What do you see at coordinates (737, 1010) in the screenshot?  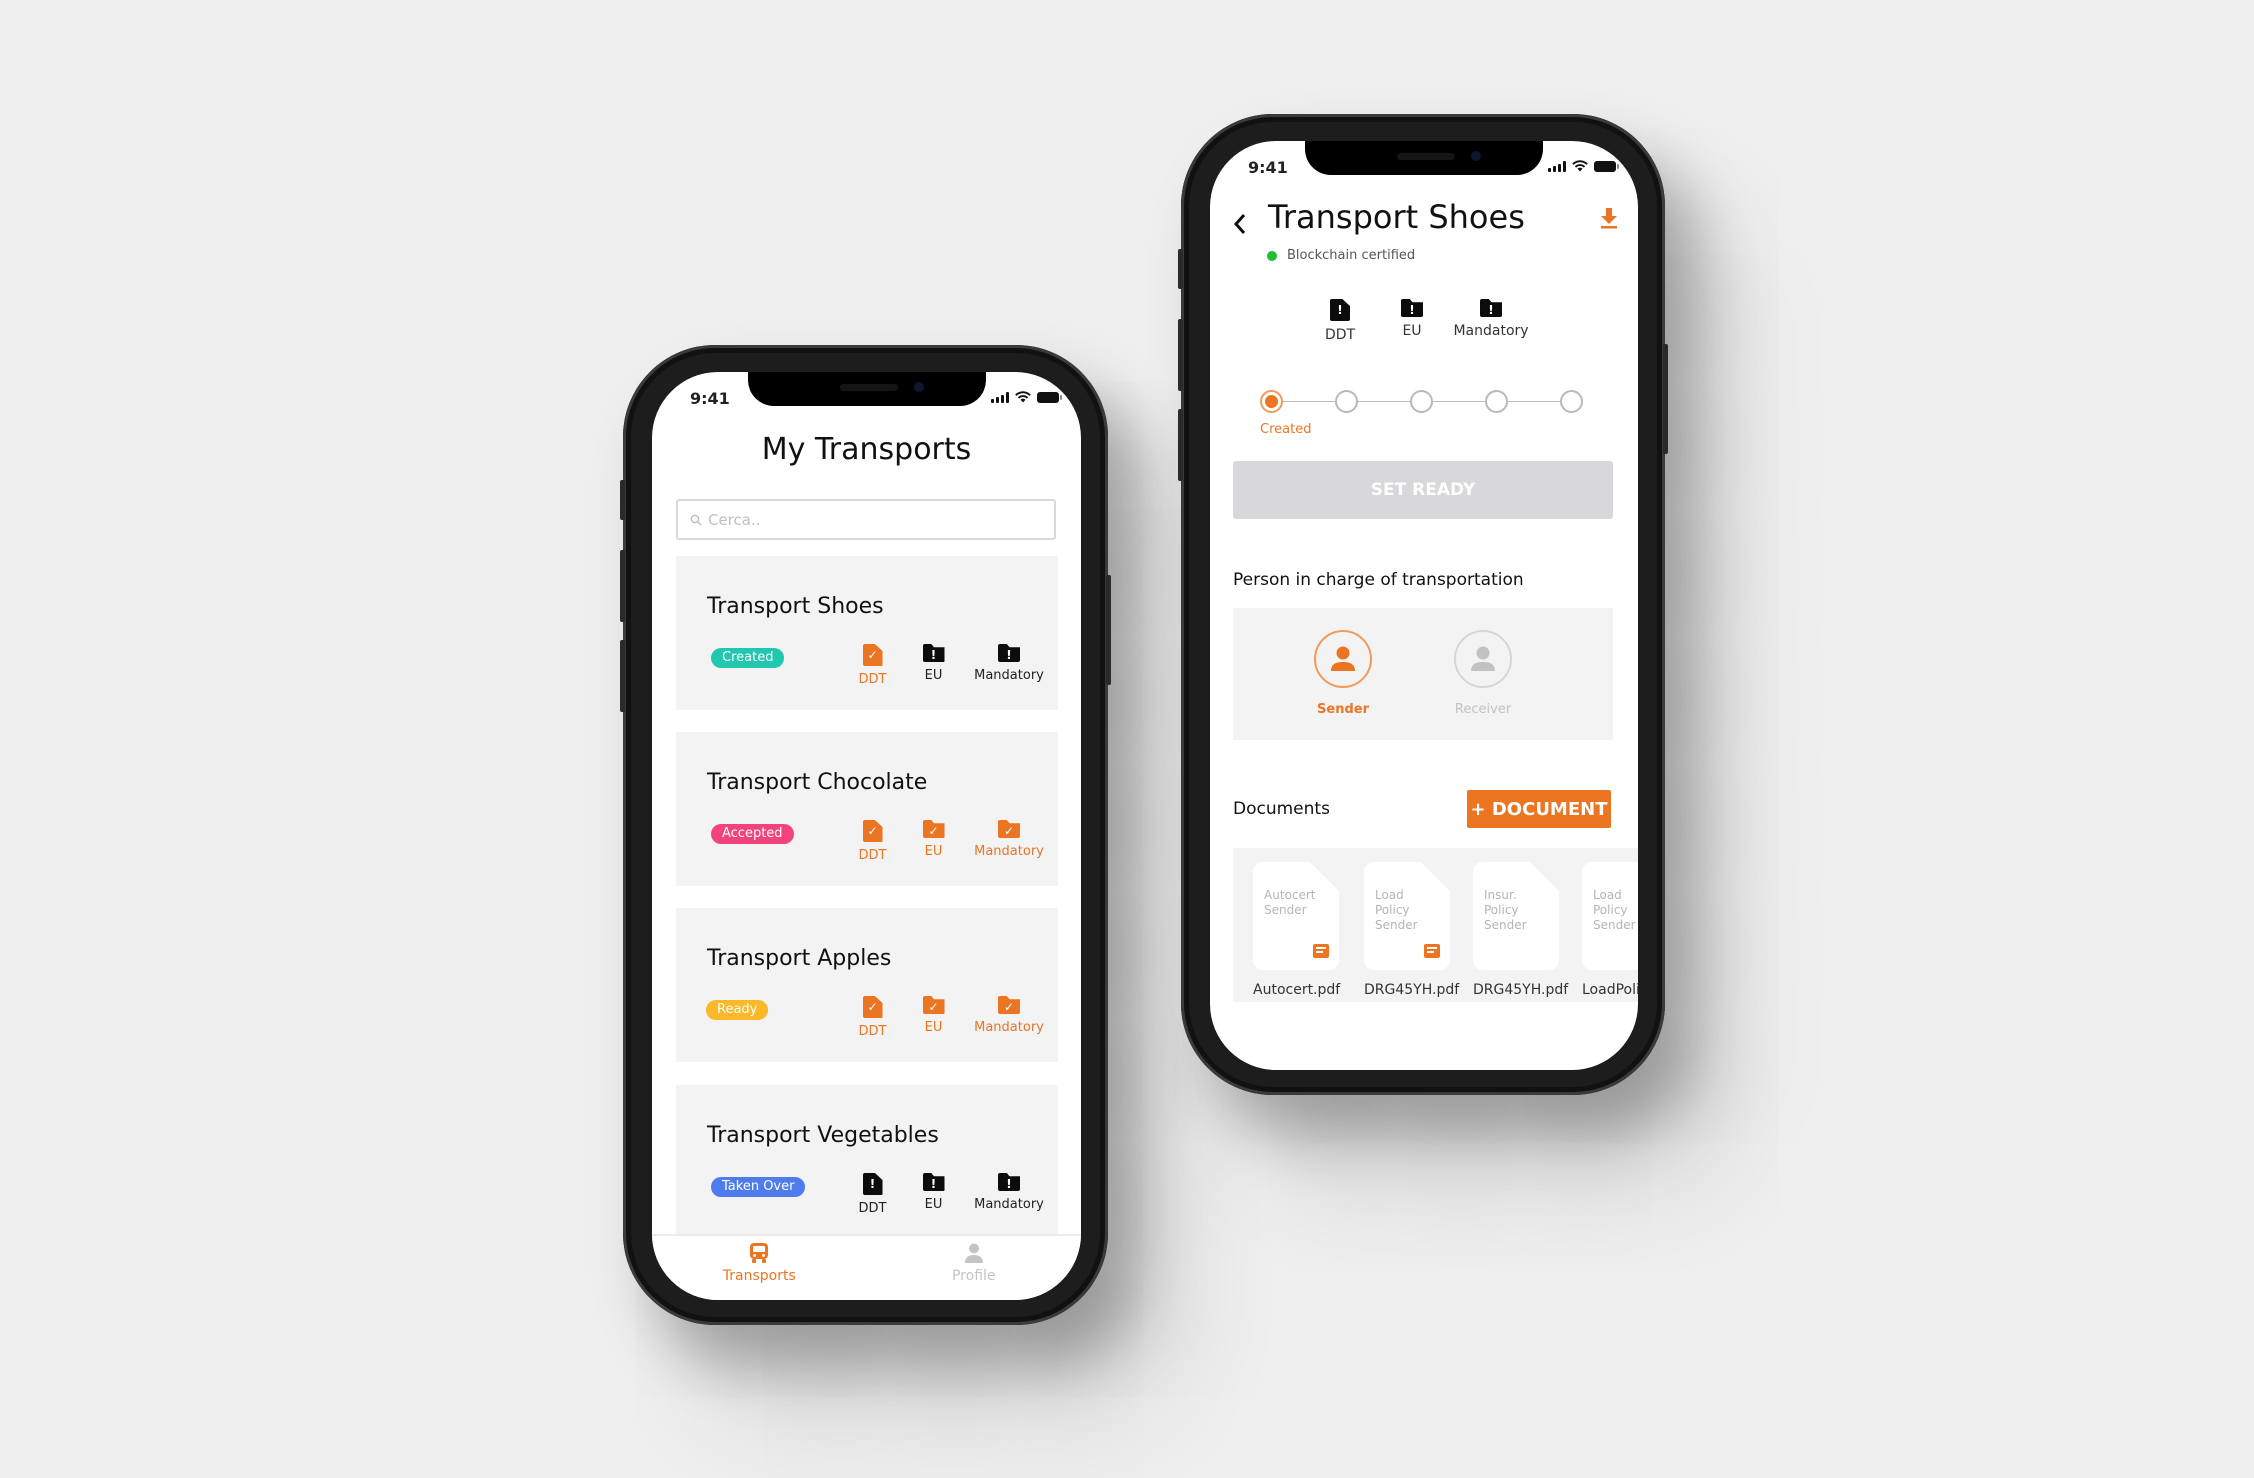 I see `status-badge: Ready` at bounding box center [737, 1010].